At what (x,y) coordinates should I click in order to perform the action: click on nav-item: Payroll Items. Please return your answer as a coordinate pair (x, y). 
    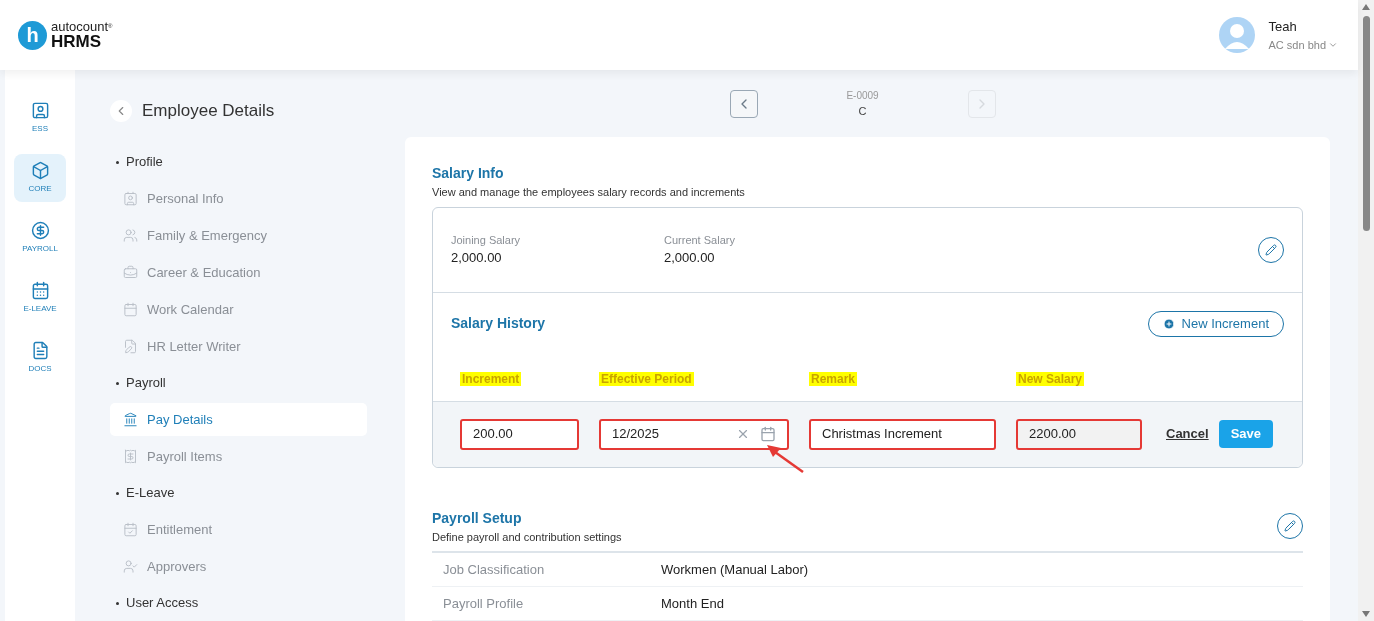
    Looking at the image, I should click on (238, 456).